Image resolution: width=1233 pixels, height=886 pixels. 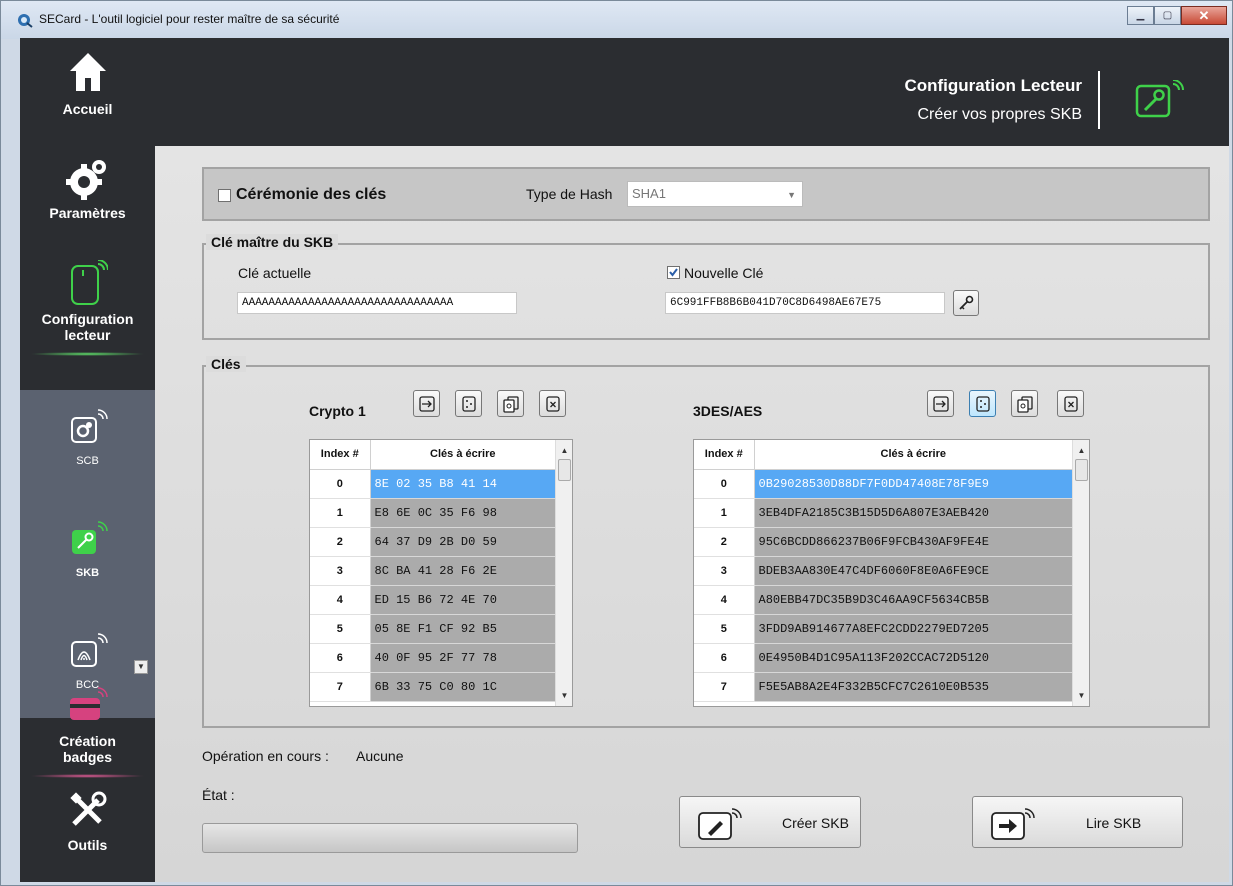 What do you see at coordinates (463, 629) in the screenshot?
I see `row-key: 05 8E F1 CF 92 B5` at bounding box center [463, 629].